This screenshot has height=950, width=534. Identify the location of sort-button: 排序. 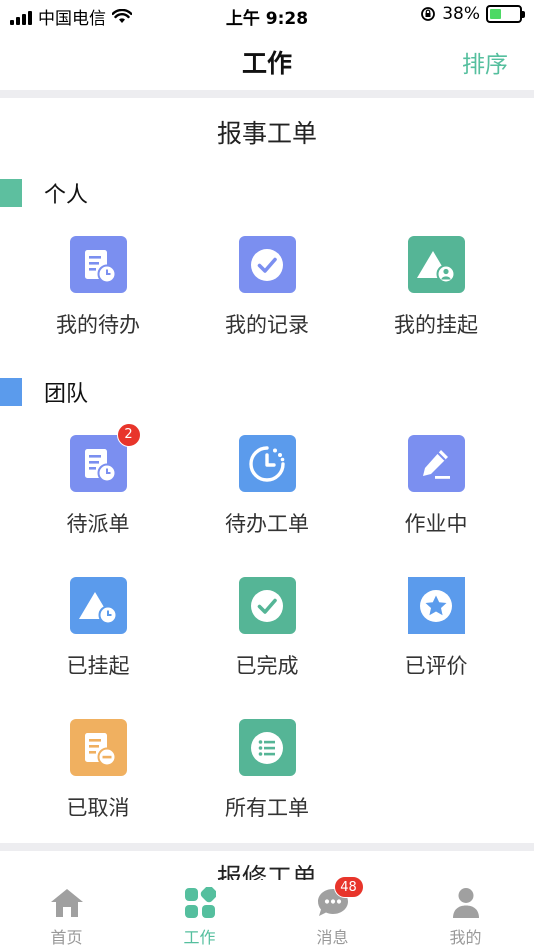
(485, 62).